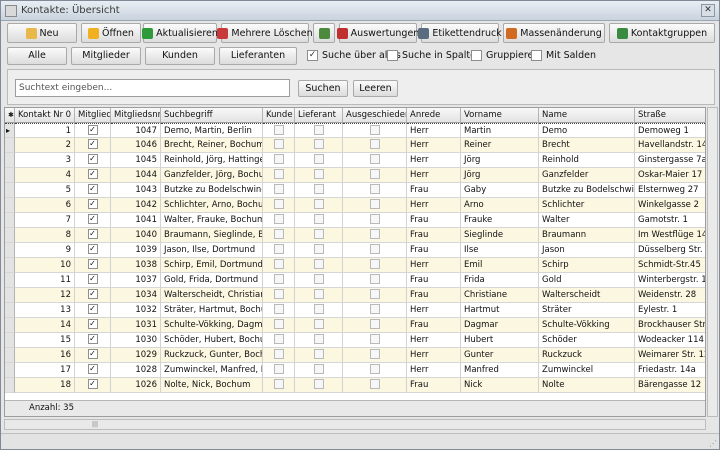  What do you see at coordinates (324, 33) in the screenshot?
I see `export-button` at bounding box center [324, 33].